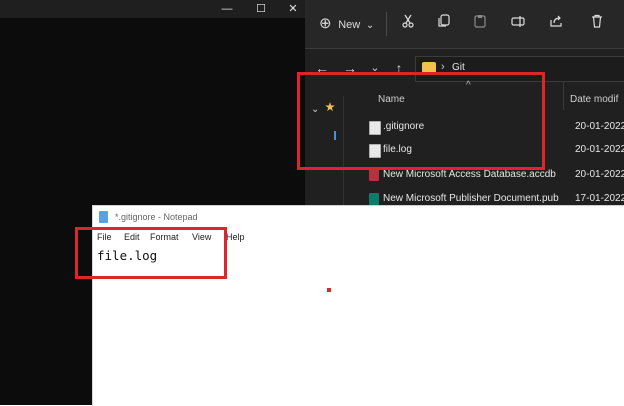 The width and height of the screenshot is (624, 406). Describe the element at coordinates (370, 25) in the screenshot. I see `chevron-down-icon: ⌄` at that location.